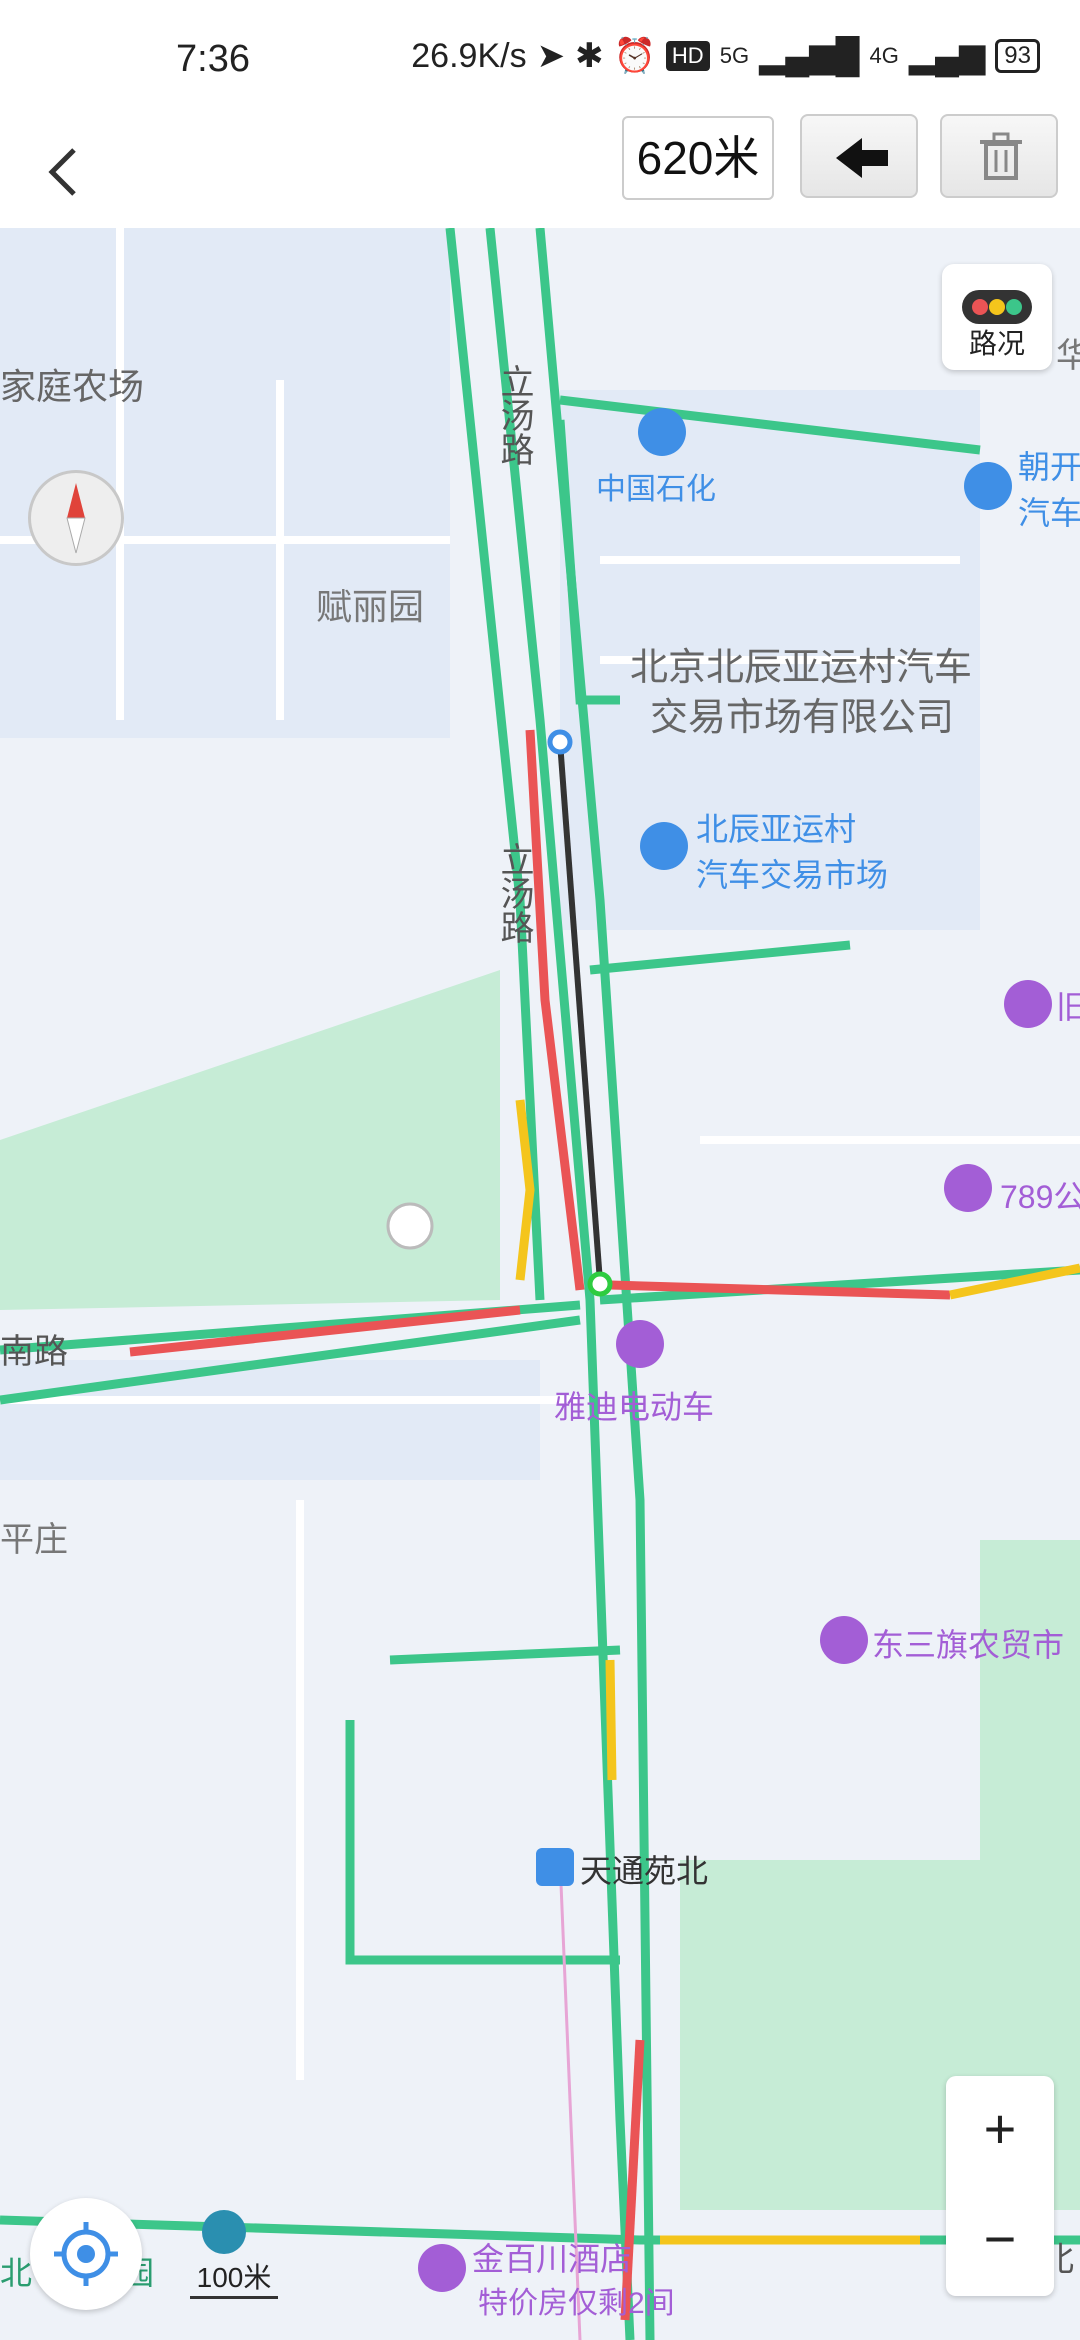  Describe the element at coordinates (34, 1352) in the screenshot. I see `label-nanlu: 南路` at that location.